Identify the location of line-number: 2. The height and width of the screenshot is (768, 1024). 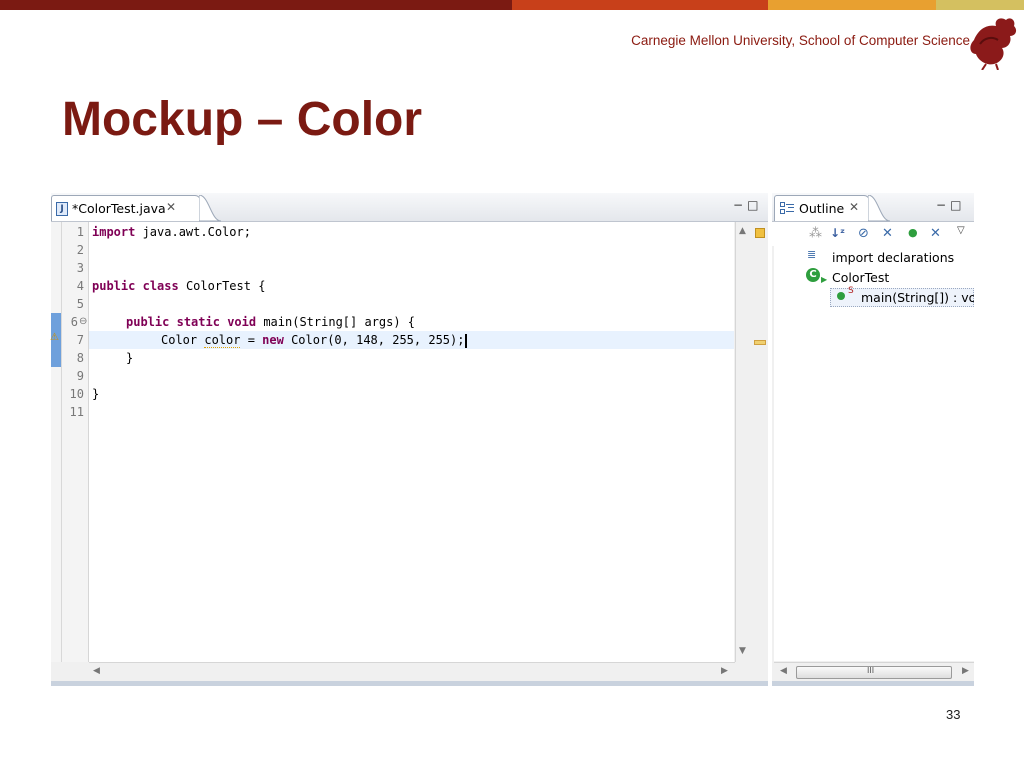
(80, 250).